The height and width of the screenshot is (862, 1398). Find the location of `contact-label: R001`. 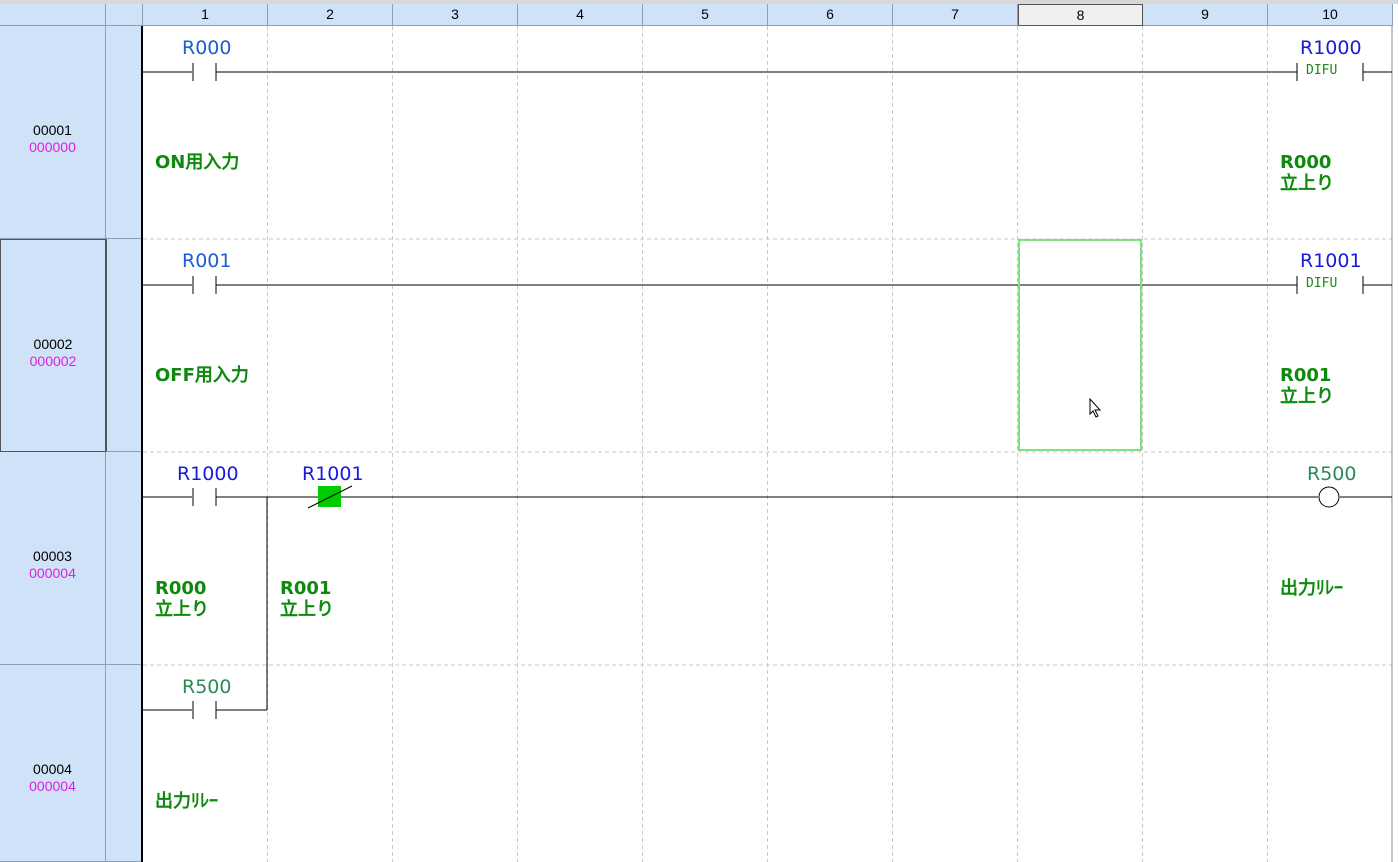

contact-label: R001 is located at coordinates (206, 261).